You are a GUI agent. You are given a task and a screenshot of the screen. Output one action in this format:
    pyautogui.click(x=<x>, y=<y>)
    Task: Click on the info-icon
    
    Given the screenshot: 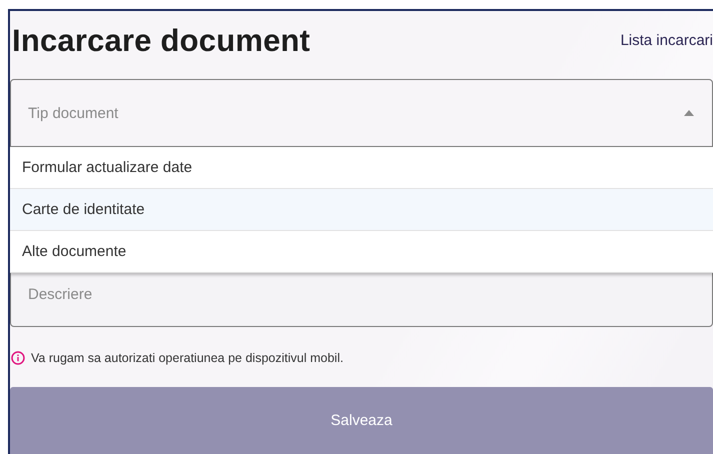 What is the action you would take?
    pyautogui.click(x=18, y=357)
    